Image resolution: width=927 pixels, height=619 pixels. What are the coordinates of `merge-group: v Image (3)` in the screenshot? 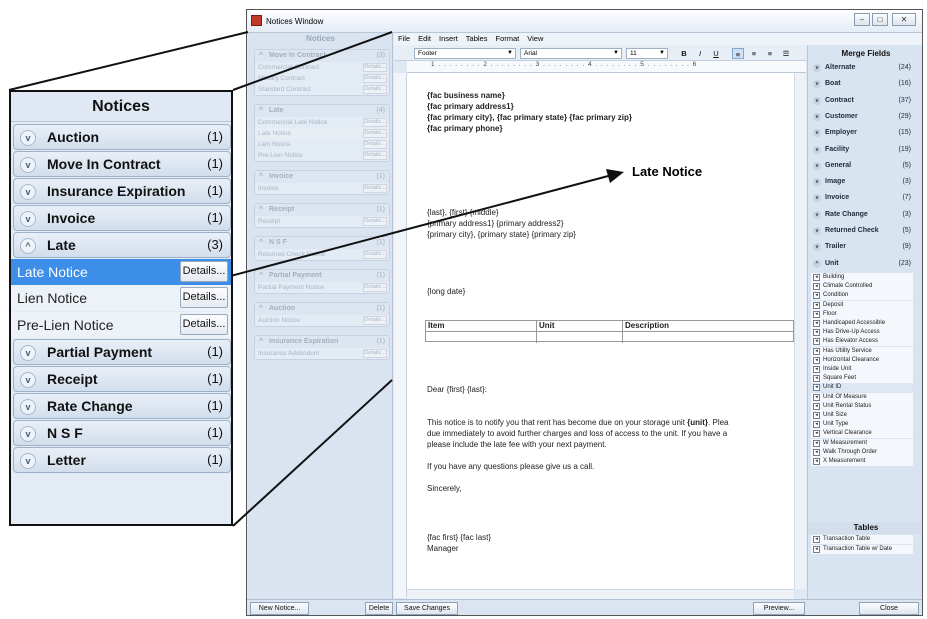 It's located at (862, 182).